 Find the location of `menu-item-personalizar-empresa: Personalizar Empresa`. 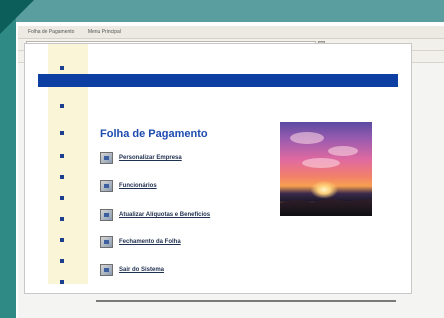

menu-item-personalizar-empresa: Personalizar Empresa is located at coordinates (141, 158).